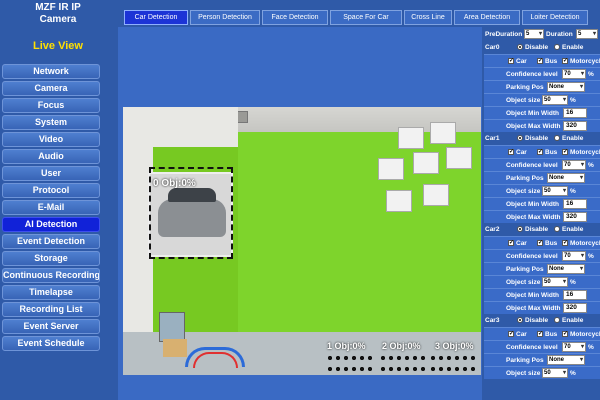  Describe the element at coordinates (156, 17) in the screenshot. I see `tab-car-detection: Car Detection` at that location.